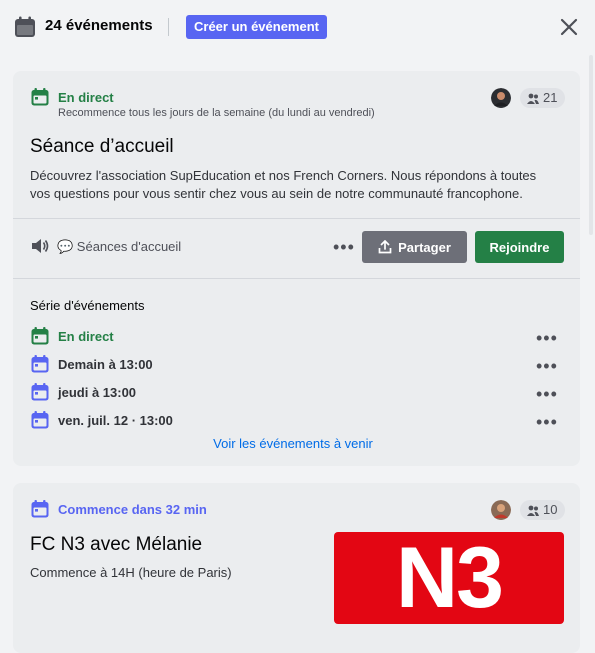  I want to click on scrollbar, so click(591, 145).